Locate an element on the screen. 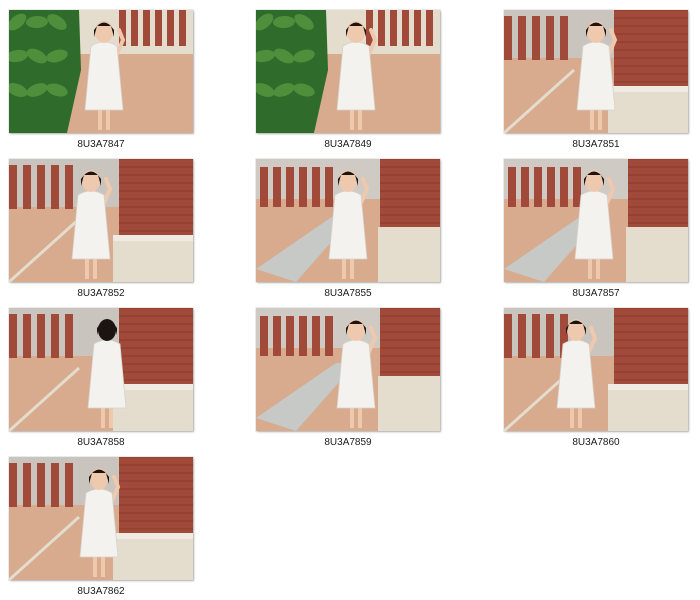 The image size is (700, 600). file-name-label: 8U3A7859 is located at coordinates (348, 442).